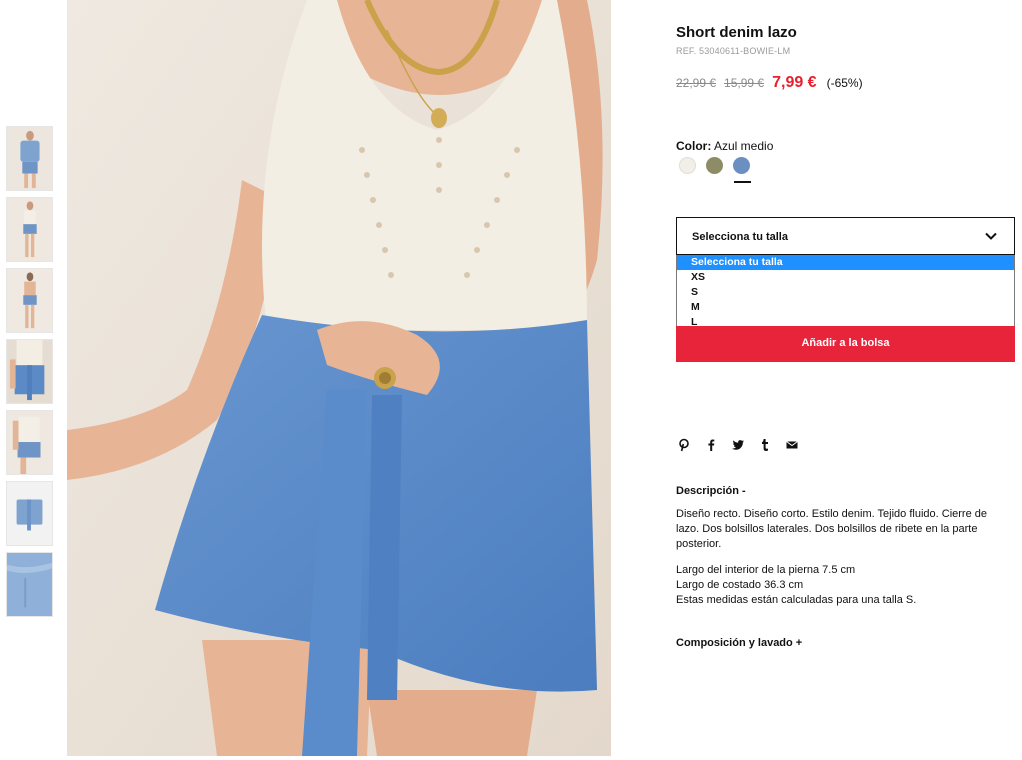 This screenshot has width=1022, height=760. I want to click on product-ref: REF. 53040611-BOWIE-LM, so click(733, 51).